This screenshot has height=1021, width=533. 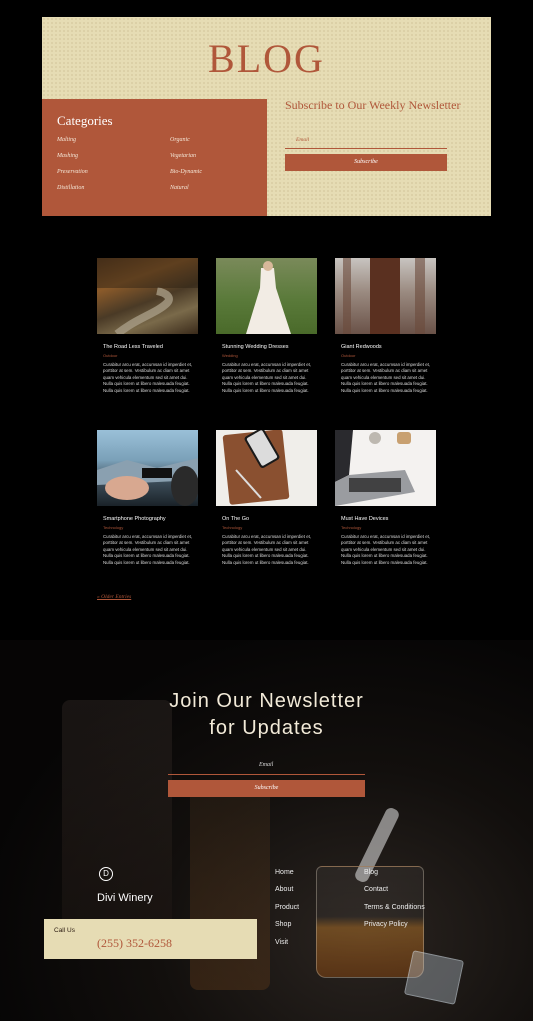 I want to click on footer-link-shop: Shop, so click(x=283, y=924).